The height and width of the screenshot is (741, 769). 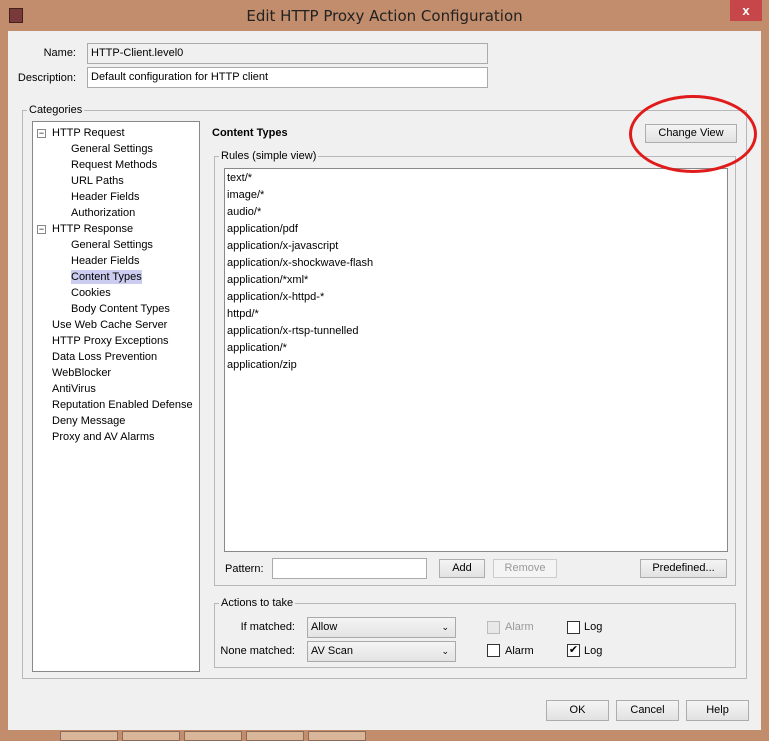 What do you see at coordinates (287, 53) in the screenshot?
I see `name-field: HTTP-Client.level0` at bounding box center [287, 53].